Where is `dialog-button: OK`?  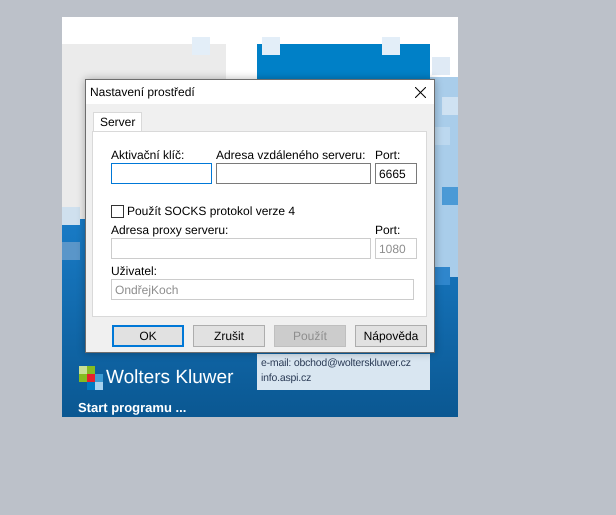
dialog-button: OK is located at coordinates (148, 336).